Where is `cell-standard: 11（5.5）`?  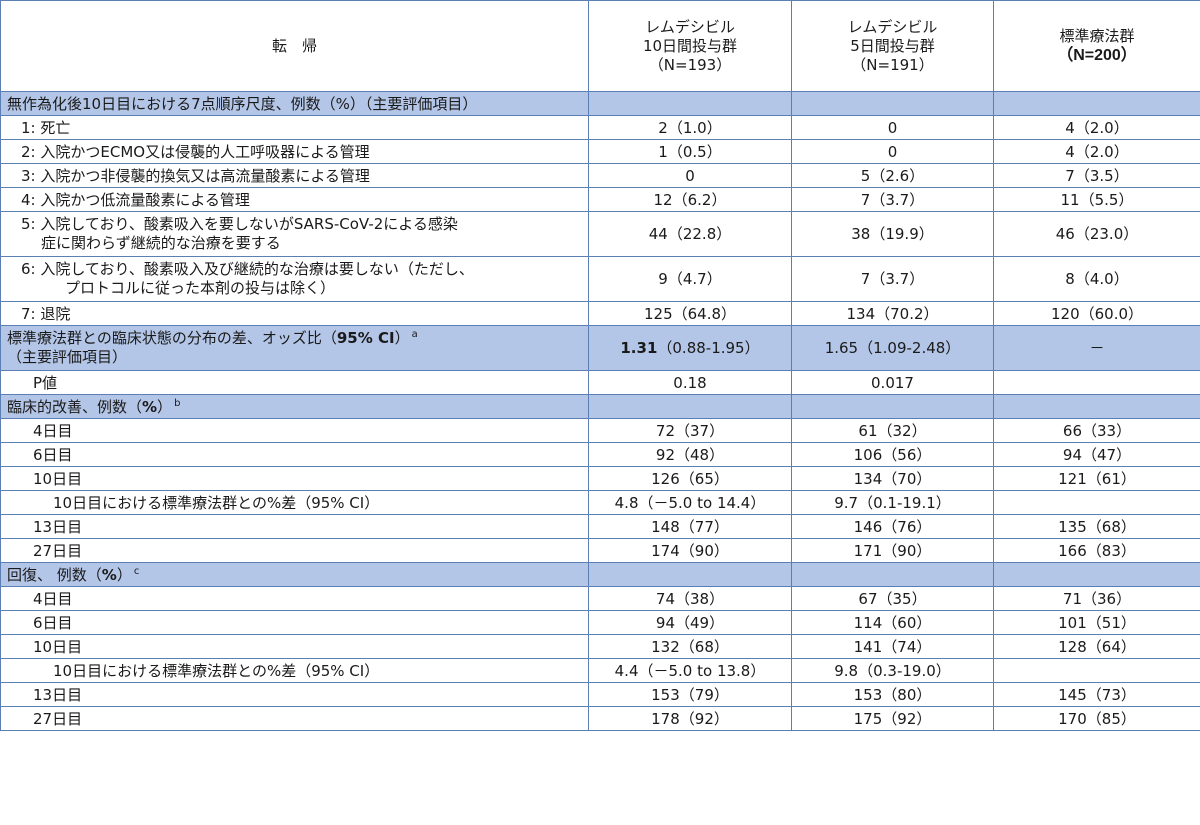
cell-standard: 11（5.5） is located at coordinates (1096, 199).